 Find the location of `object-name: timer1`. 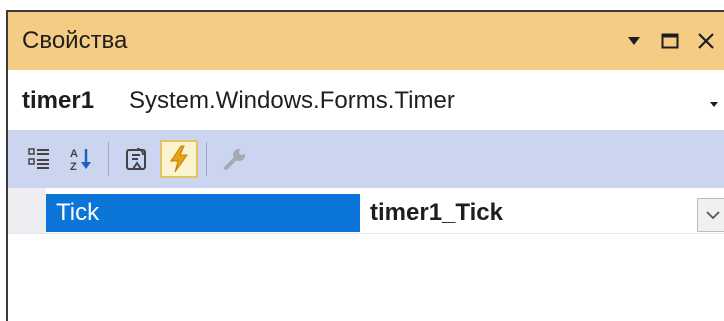

object-name: timer1 is located at coordinates (58, 100).